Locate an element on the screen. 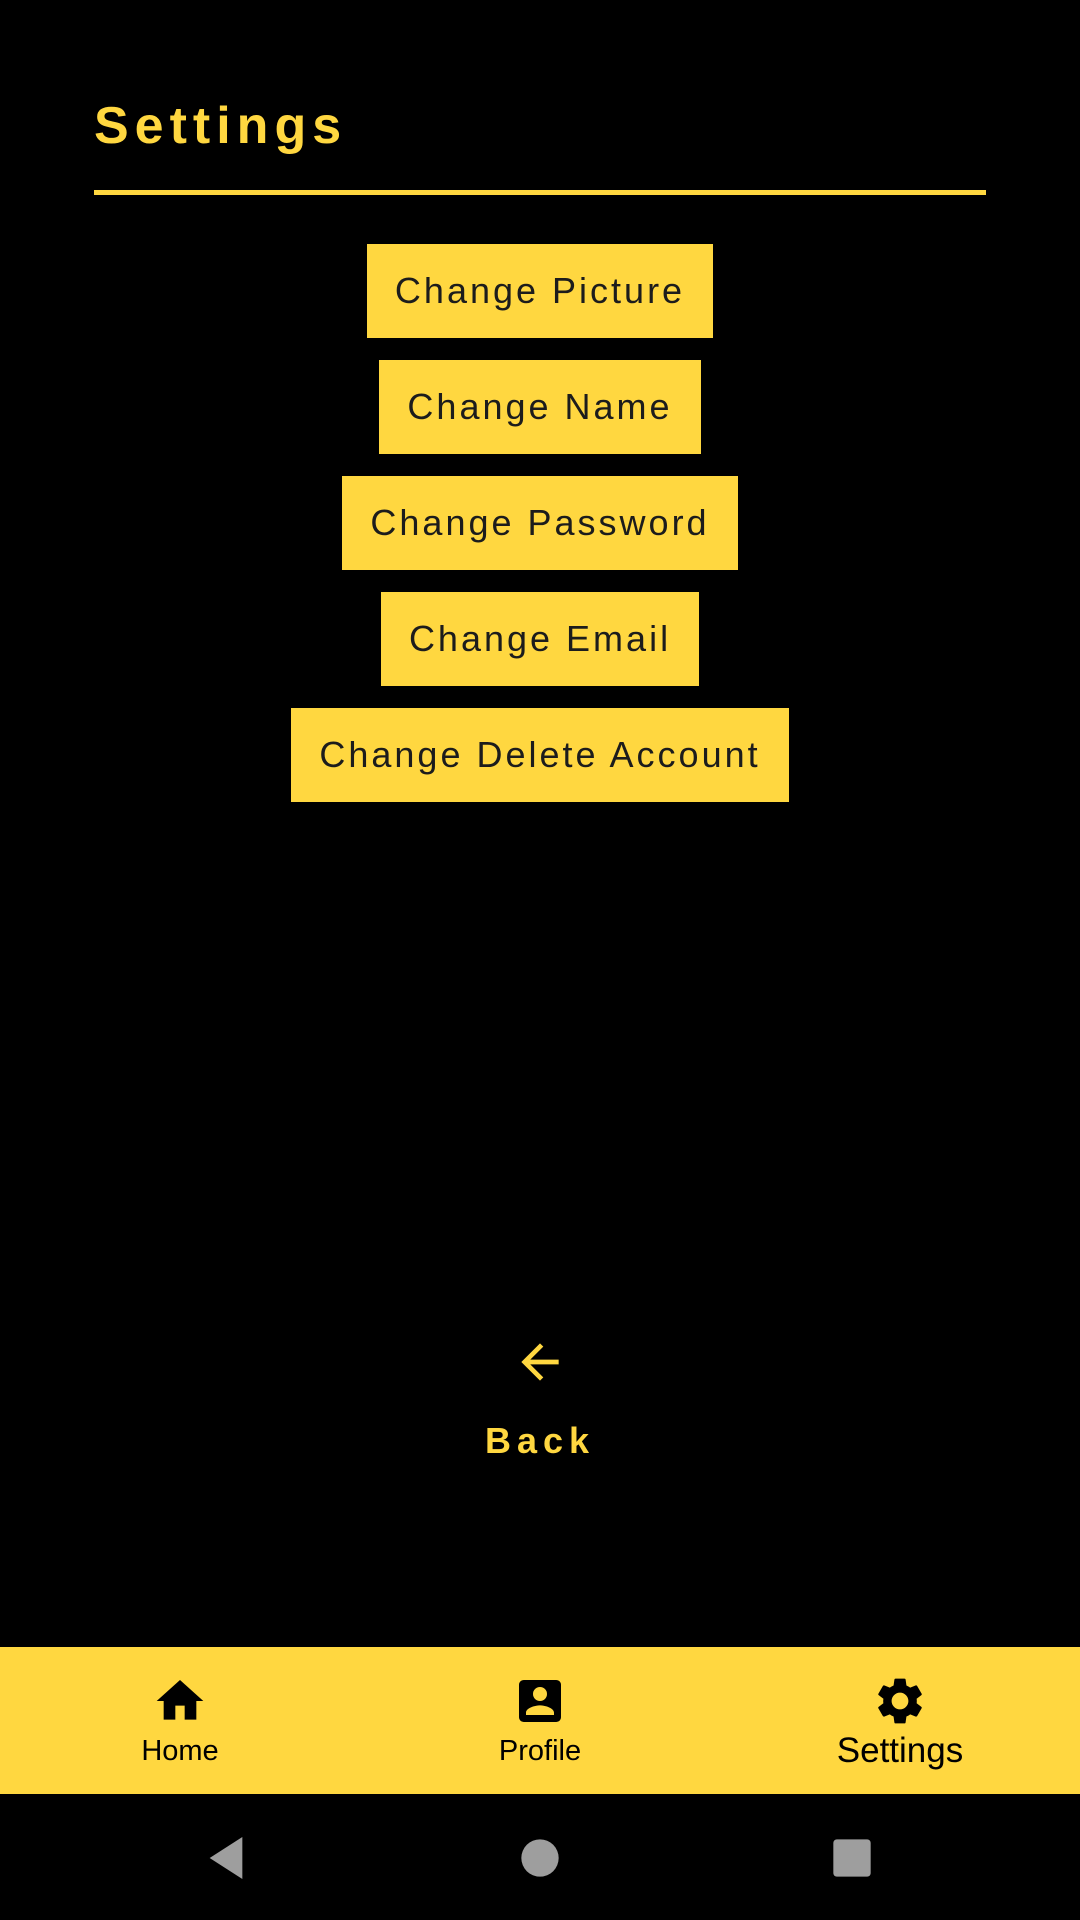 The image size is (1080, 1920). system-navigation-bar is located at coordinates (540, 1857).